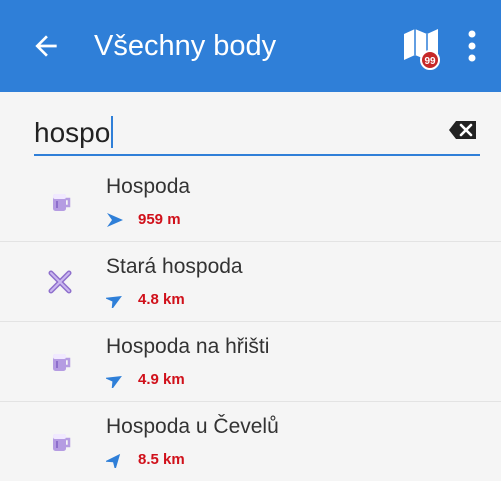 This screenshot has width=501, height=481. I want to click on map-button: 99, so click(424, 48).